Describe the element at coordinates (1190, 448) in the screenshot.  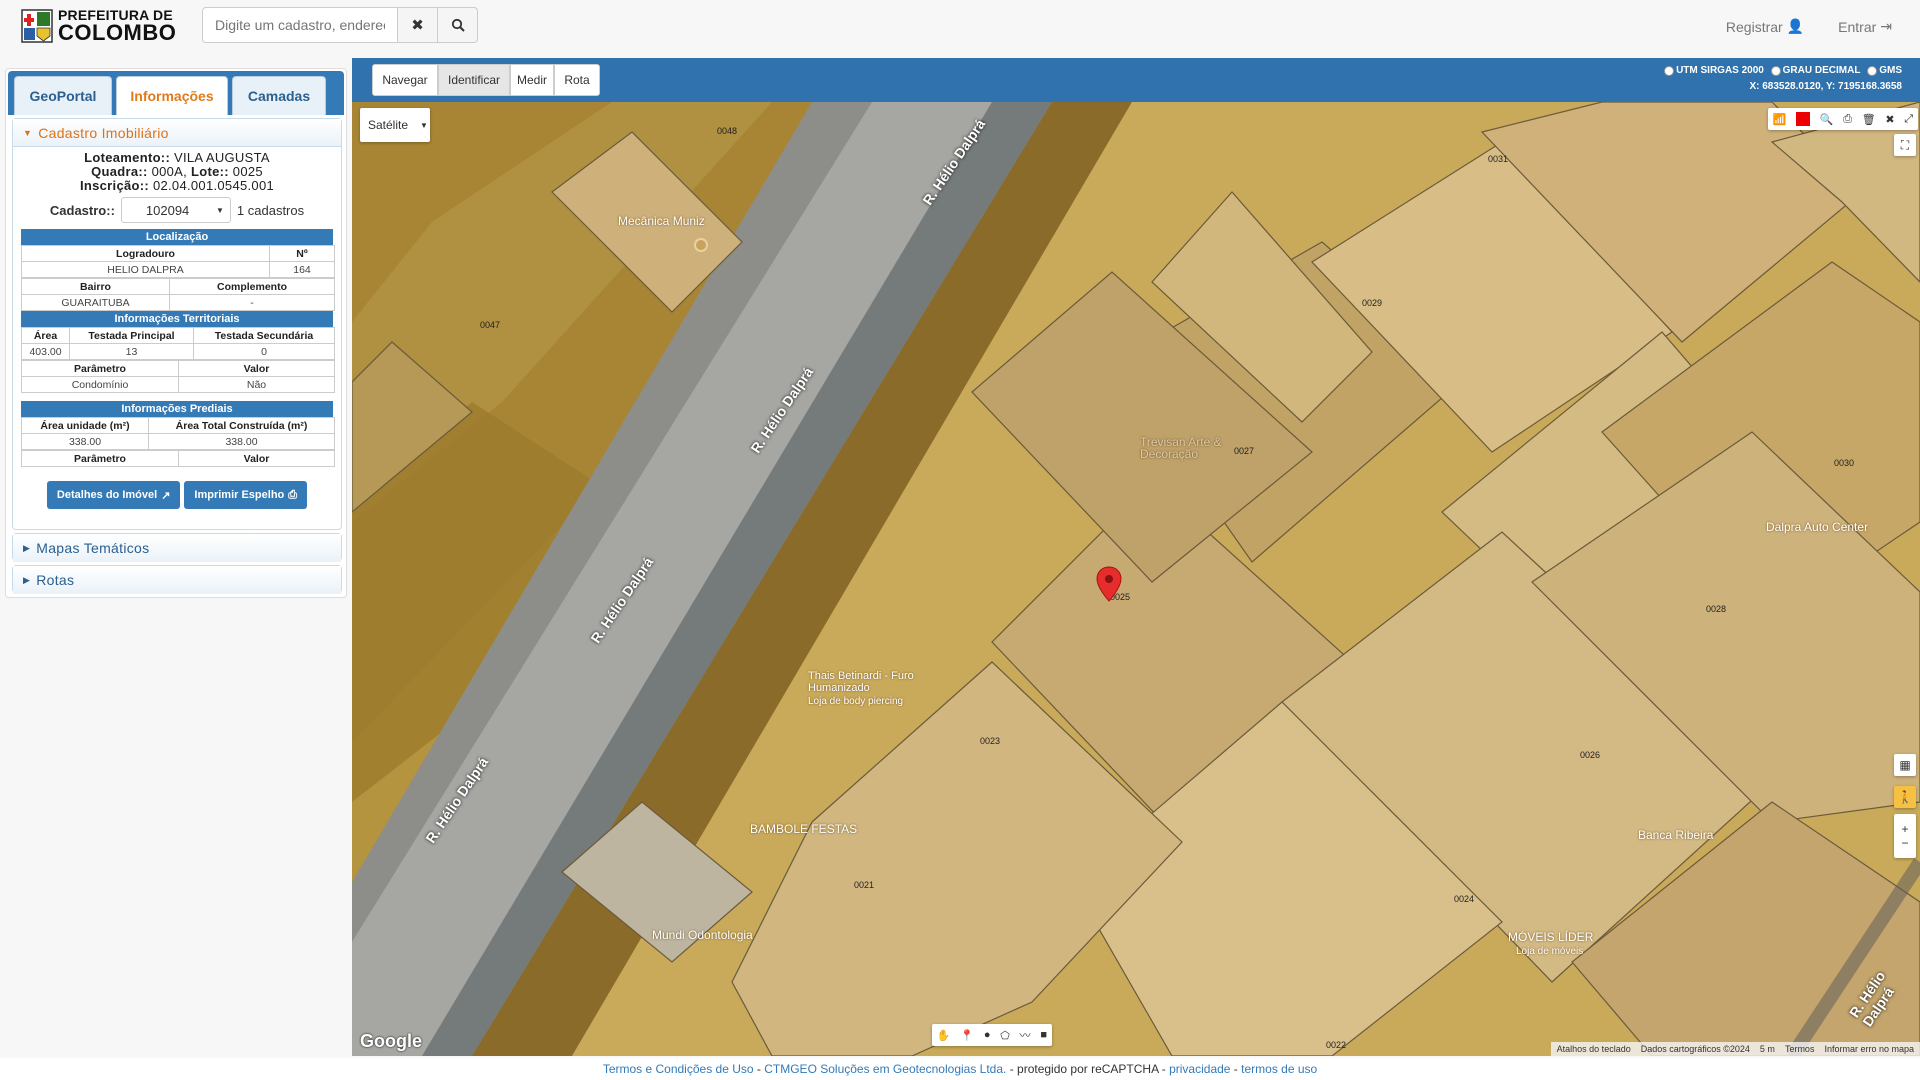
I see `poi-label: Trevisan Arte & Decoração` at that location.